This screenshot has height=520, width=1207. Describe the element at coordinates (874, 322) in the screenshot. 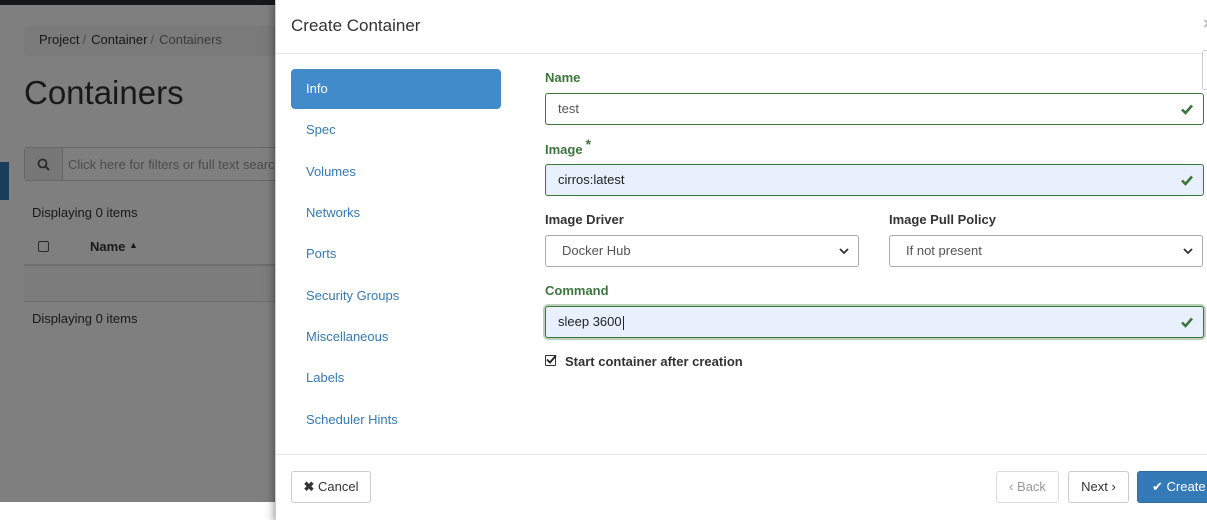

I see `command-input: sleep 3600` at that location.